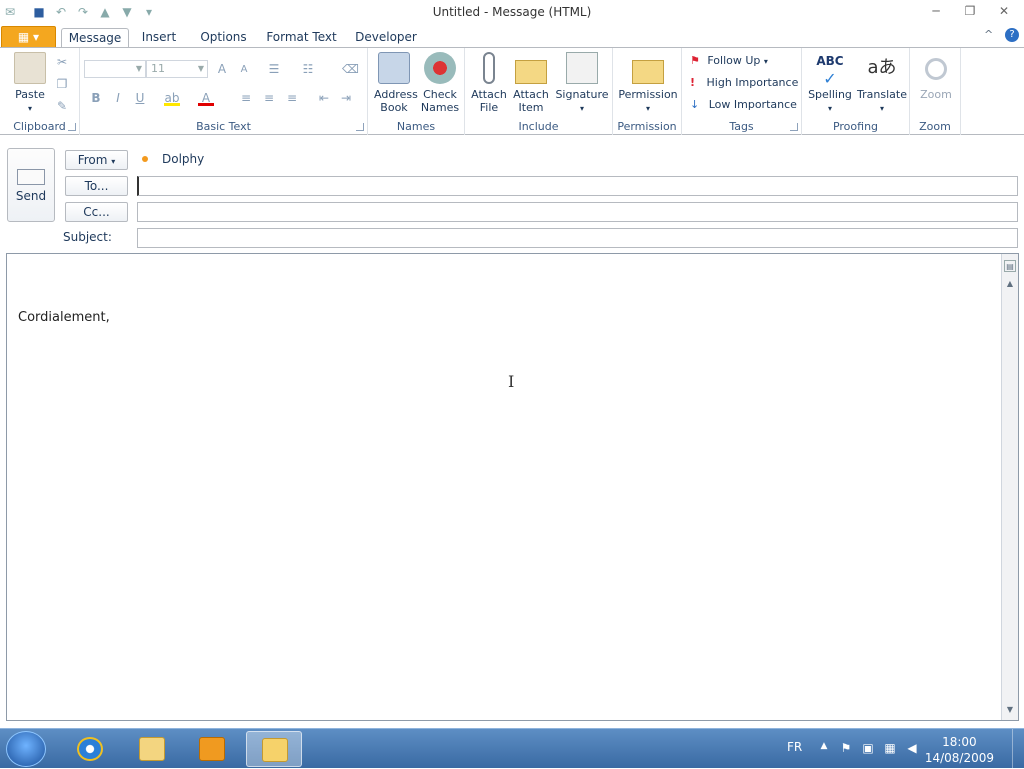  Describe the element at coordinates (115, 69) in the screenshot. I see `font-family-dropdown: ▼` at that location.